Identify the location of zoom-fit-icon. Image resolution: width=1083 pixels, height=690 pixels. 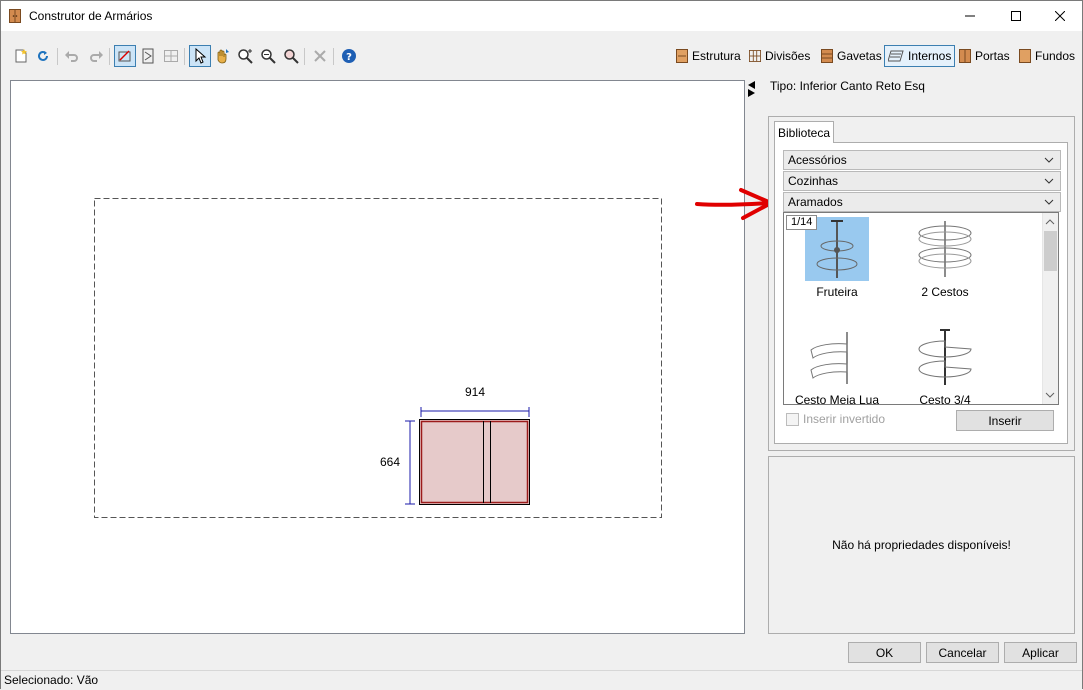
(291, 56).